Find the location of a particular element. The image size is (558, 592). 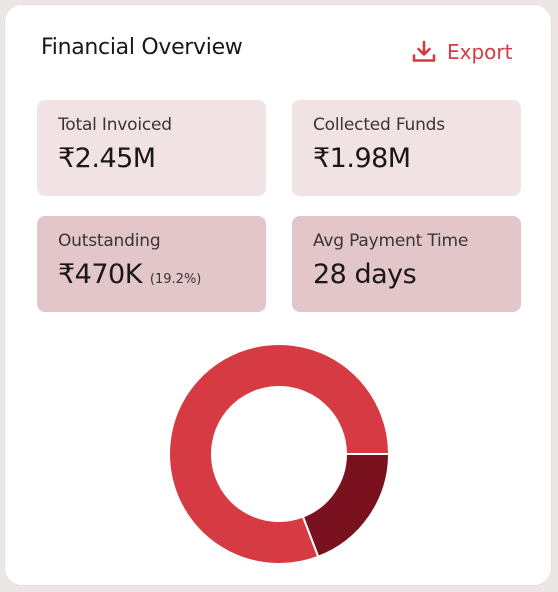

donut-slice-outstanding is located at coordinates (346, 506).